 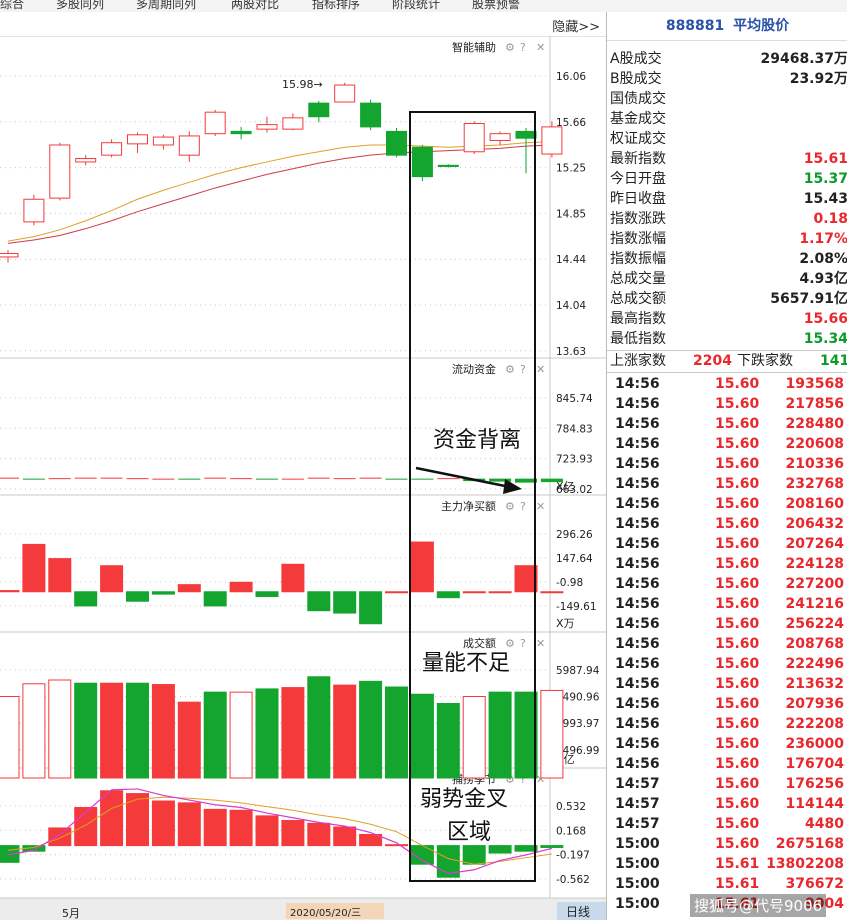 What do you see at coordinates (825, 179) in the screenshot?
I see `stat-value: 15.37` at bounding box center [825, 179].